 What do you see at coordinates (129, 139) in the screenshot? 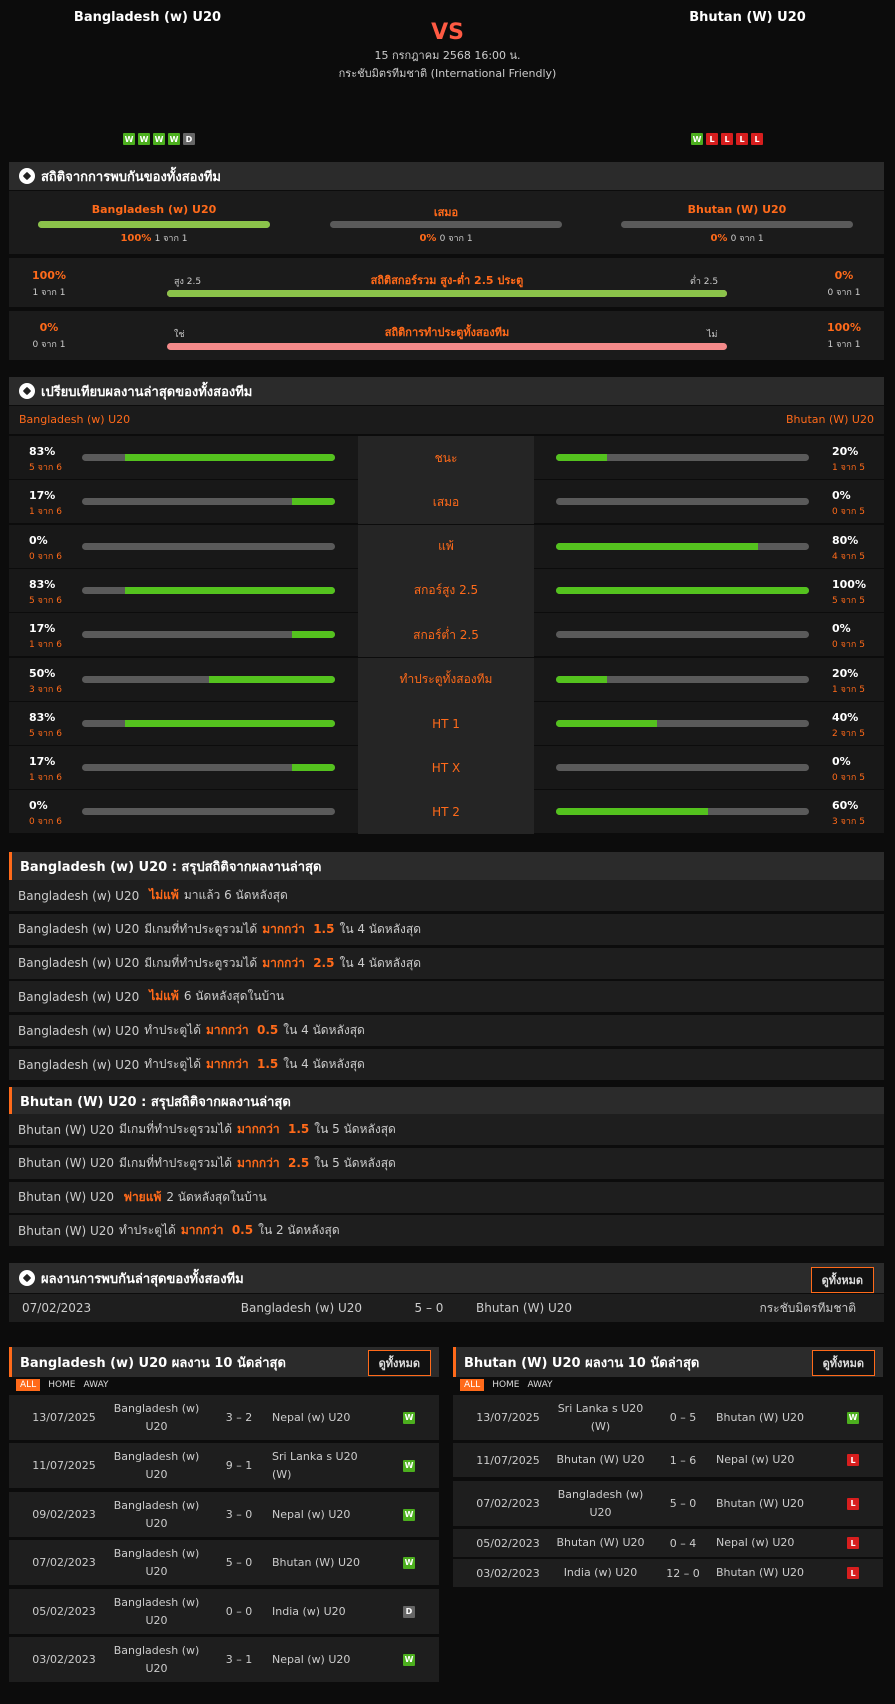
I see `form-badge: W` at bounding box center [129, 139].